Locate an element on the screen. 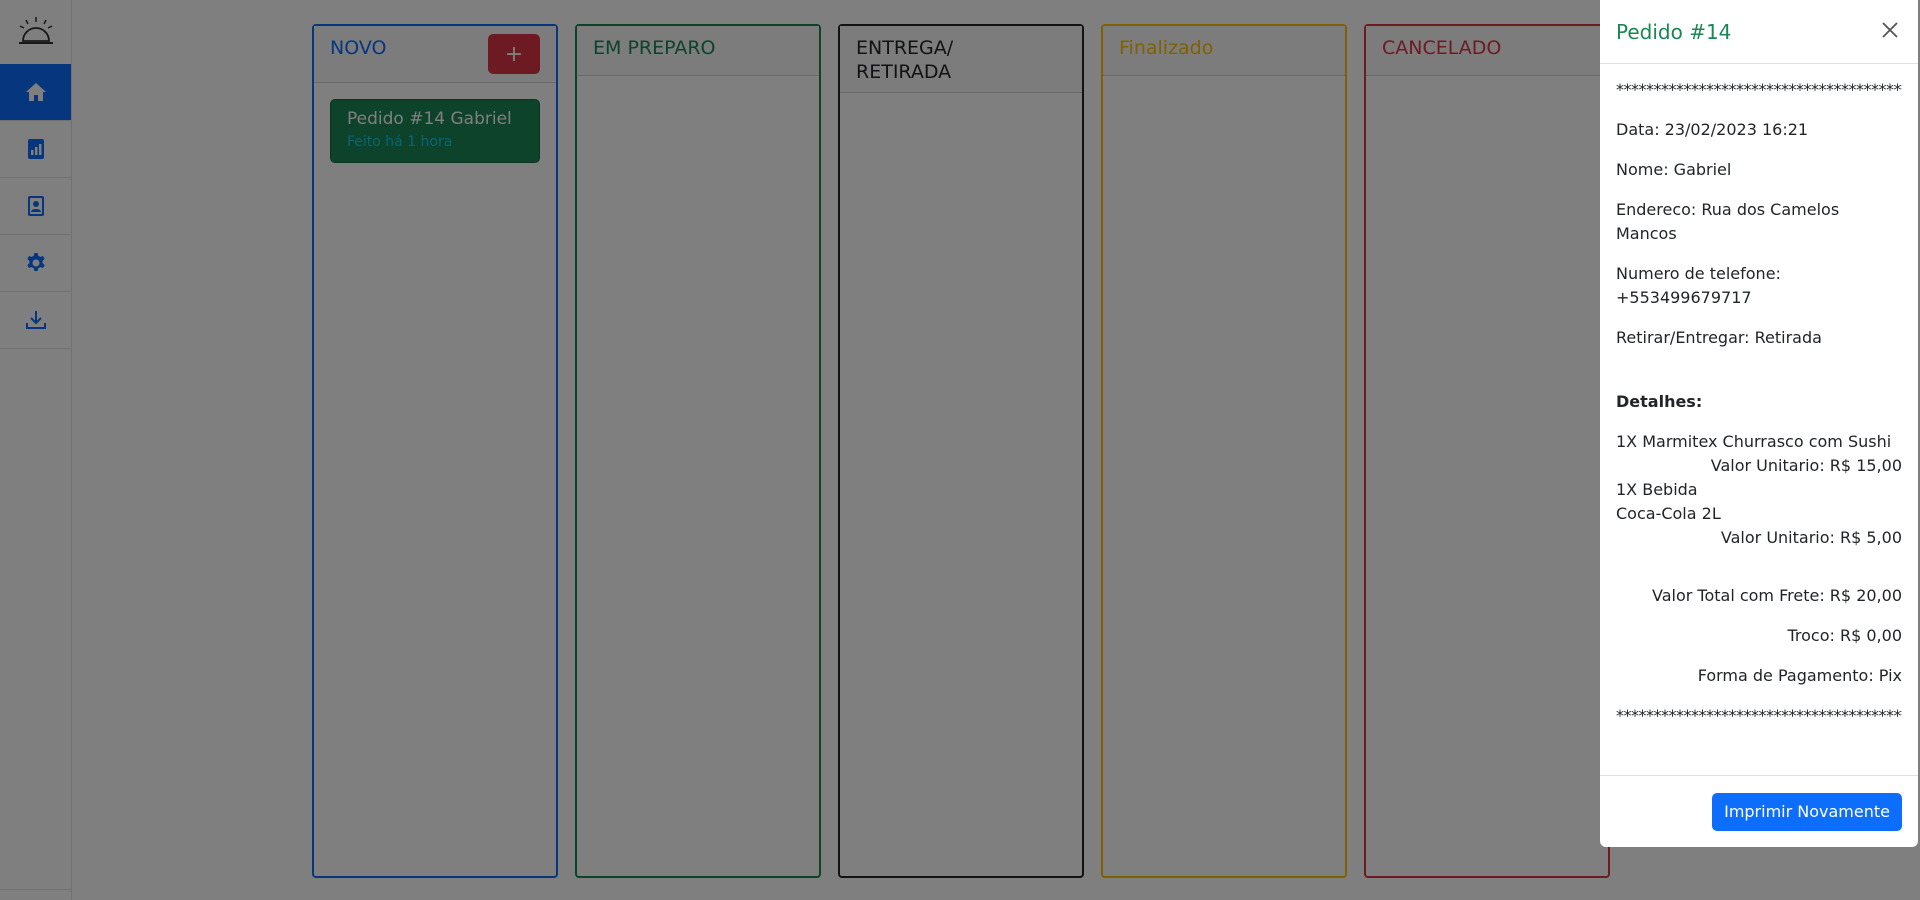  order-total: Valor Total com Frete: R$ 20,00 is located at coordinates (1776, 595).